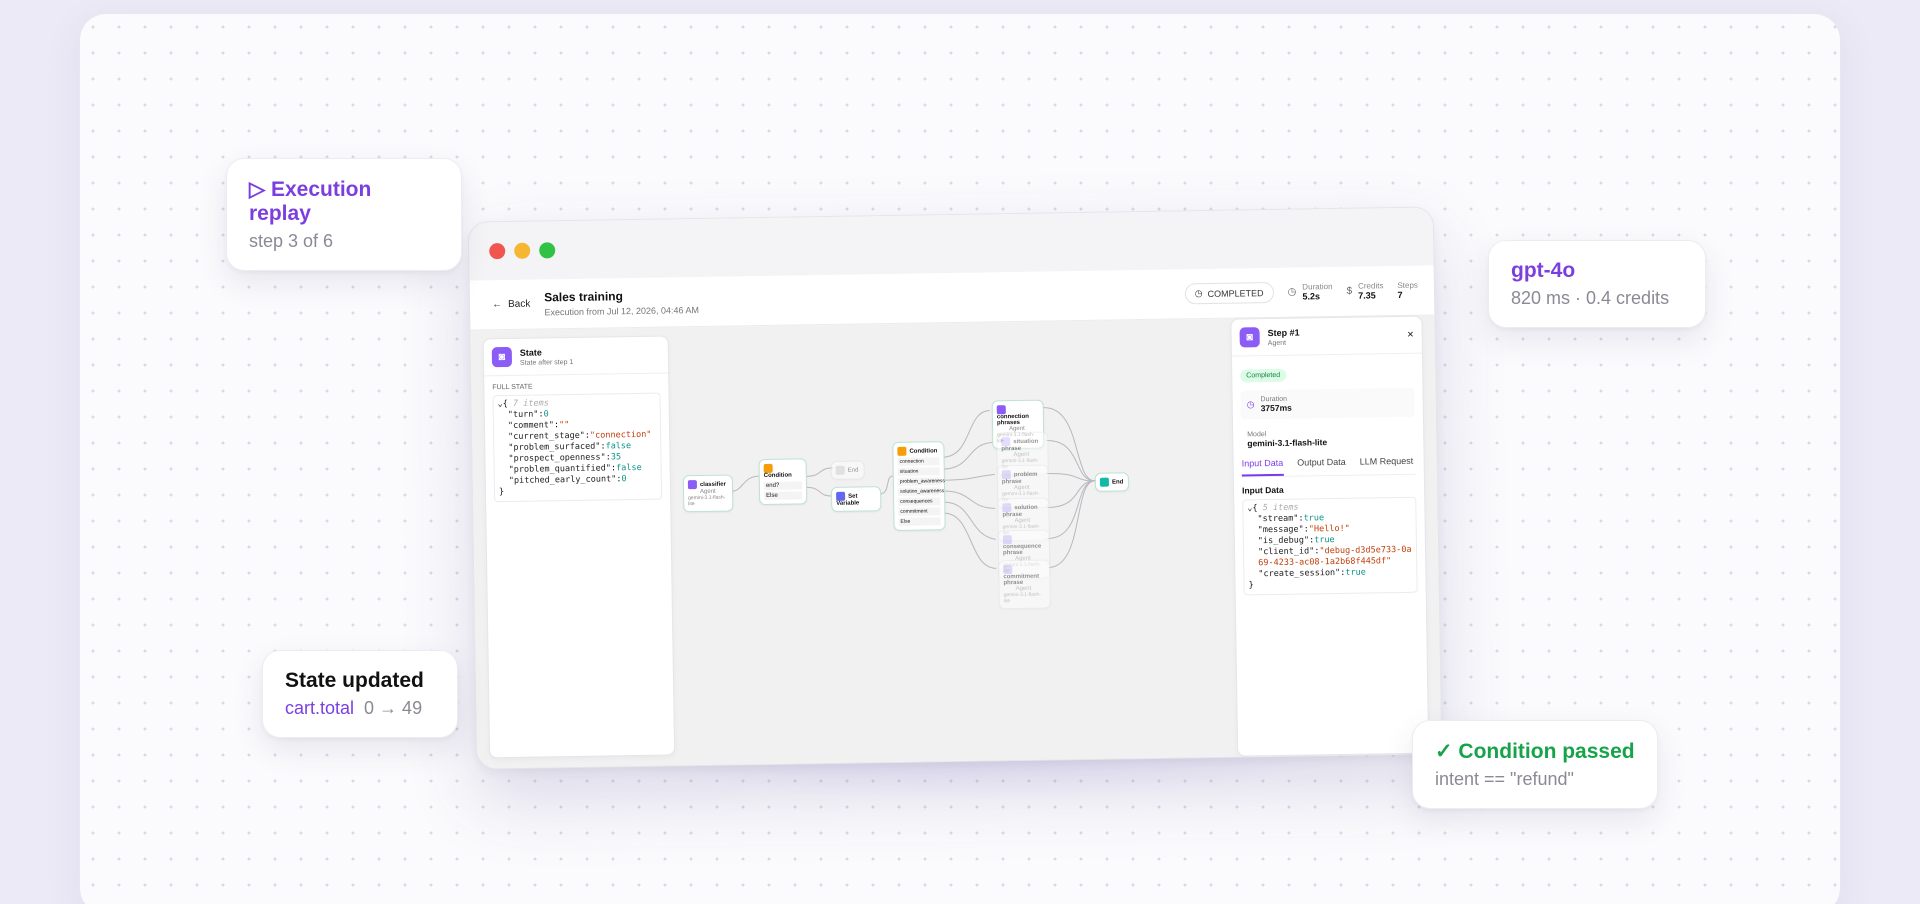 Image resolution: width=1920 pixels, height=904 pixels. I want to click on node-title: consequence phrase, so click(1022, 550).